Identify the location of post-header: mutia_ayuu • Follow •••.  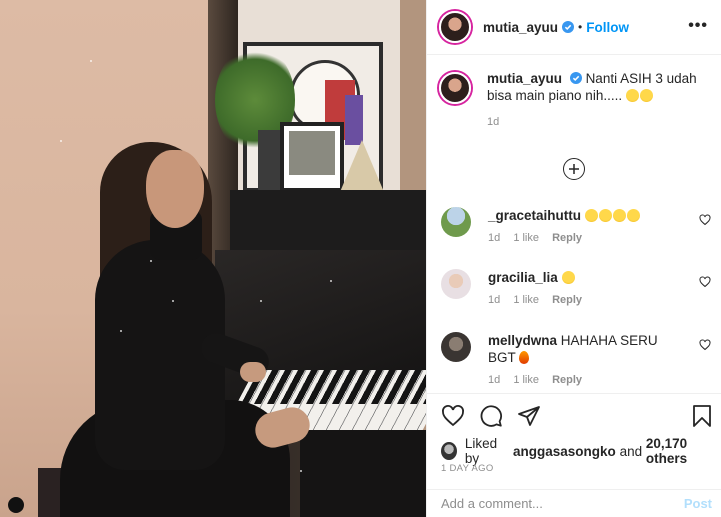
(574, 27).